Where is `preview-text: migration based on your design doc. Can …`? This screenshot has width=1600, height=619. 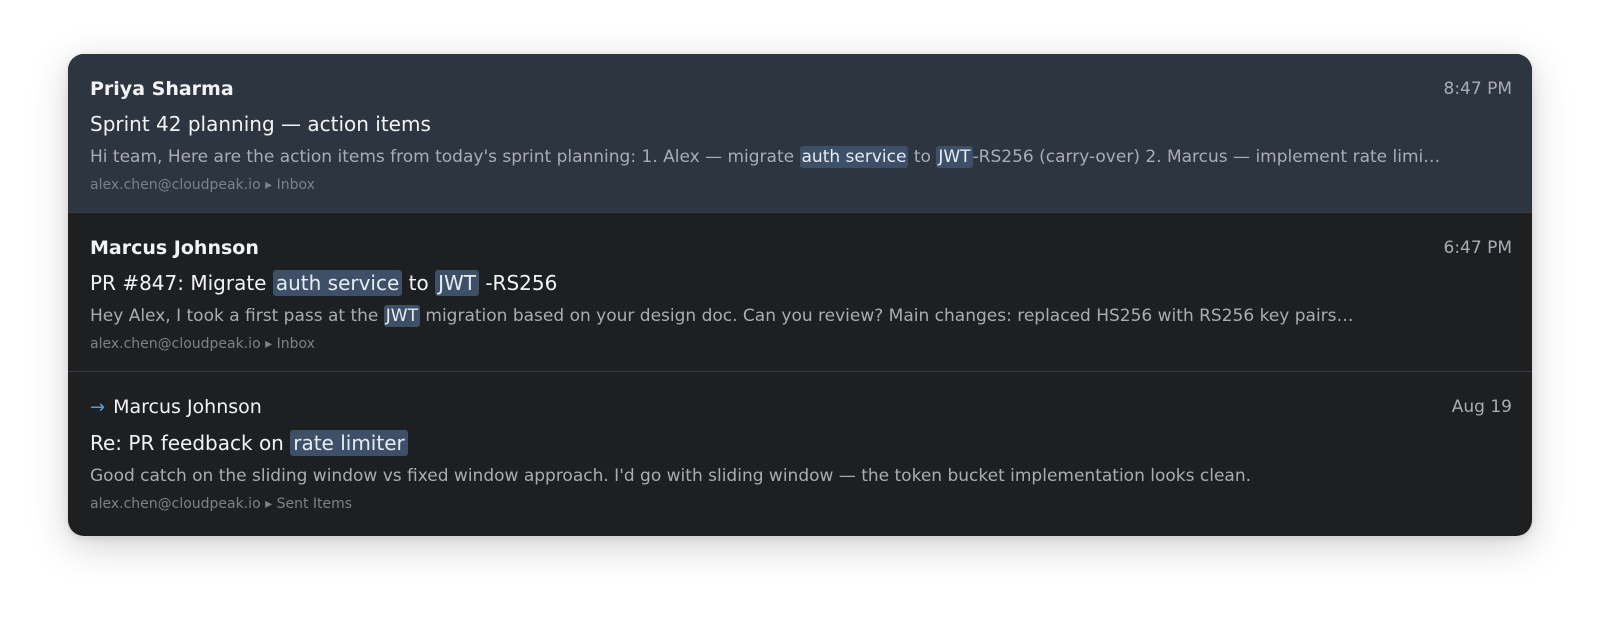
preview-text: migration based on your design doc. Can … is located at coordinates (887, 316).